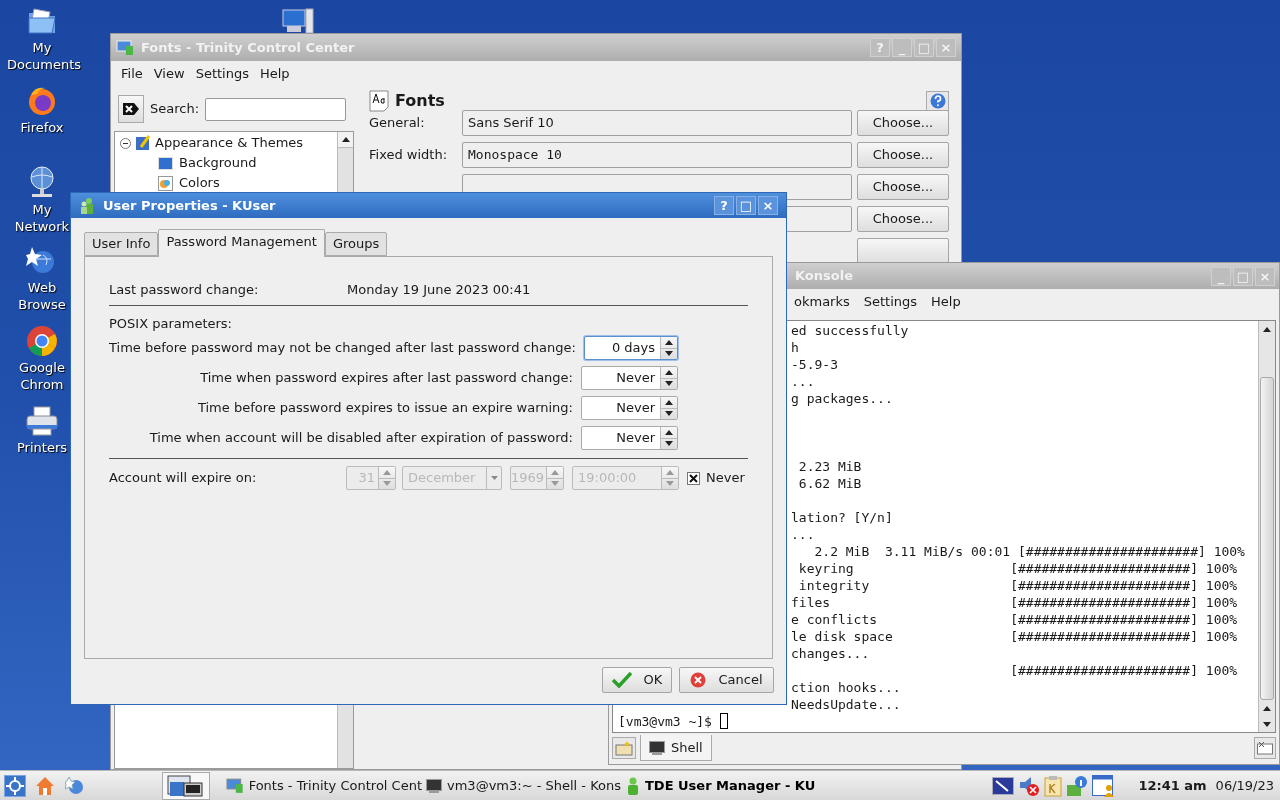 The height and width of the screenshot is (800, 1280). I want to click on window-title: Konsole, so click(824, 276).